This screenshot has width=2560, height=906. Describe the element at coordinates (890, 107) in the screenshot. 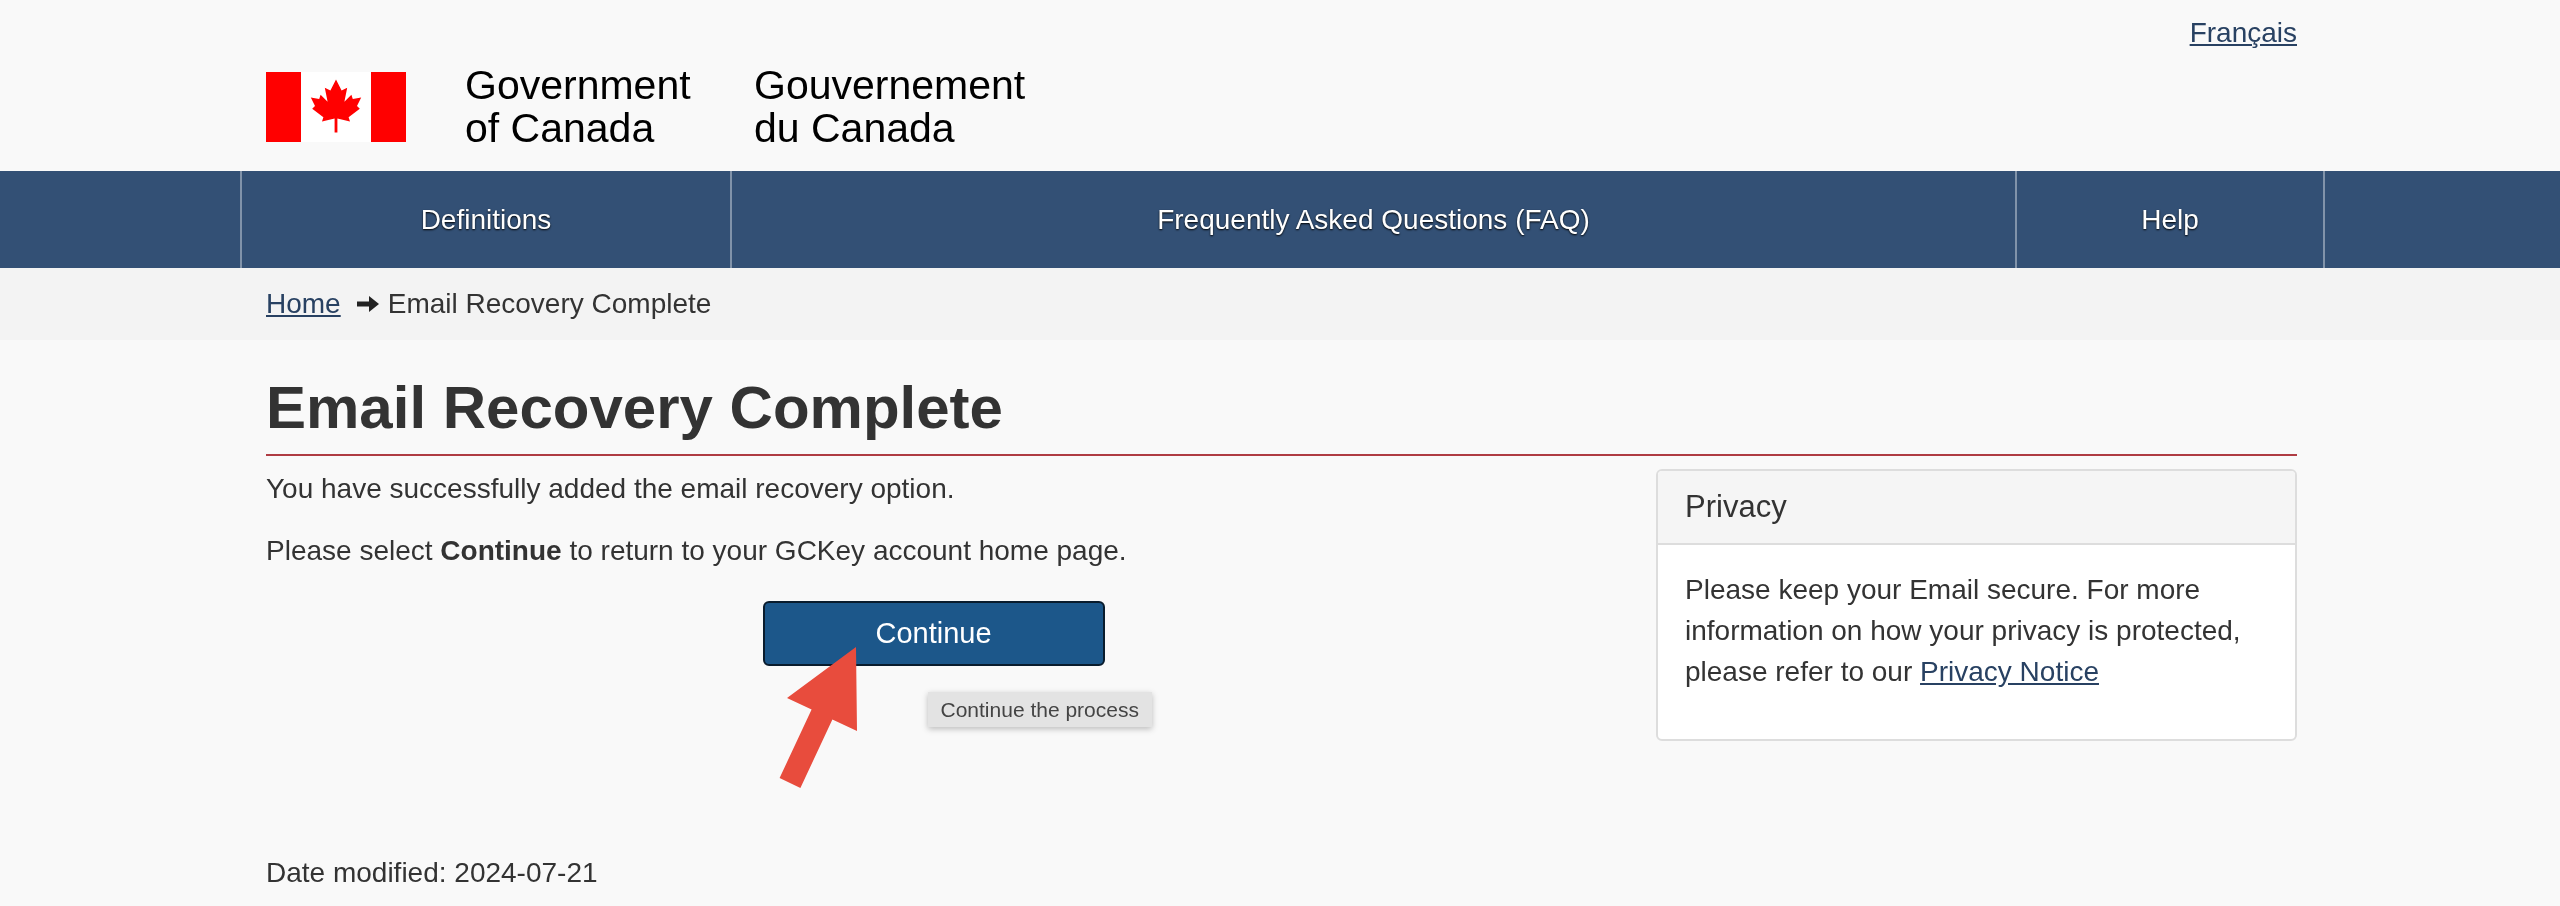

I see `wordmark-text: Gouvernement du Canada` at that location.